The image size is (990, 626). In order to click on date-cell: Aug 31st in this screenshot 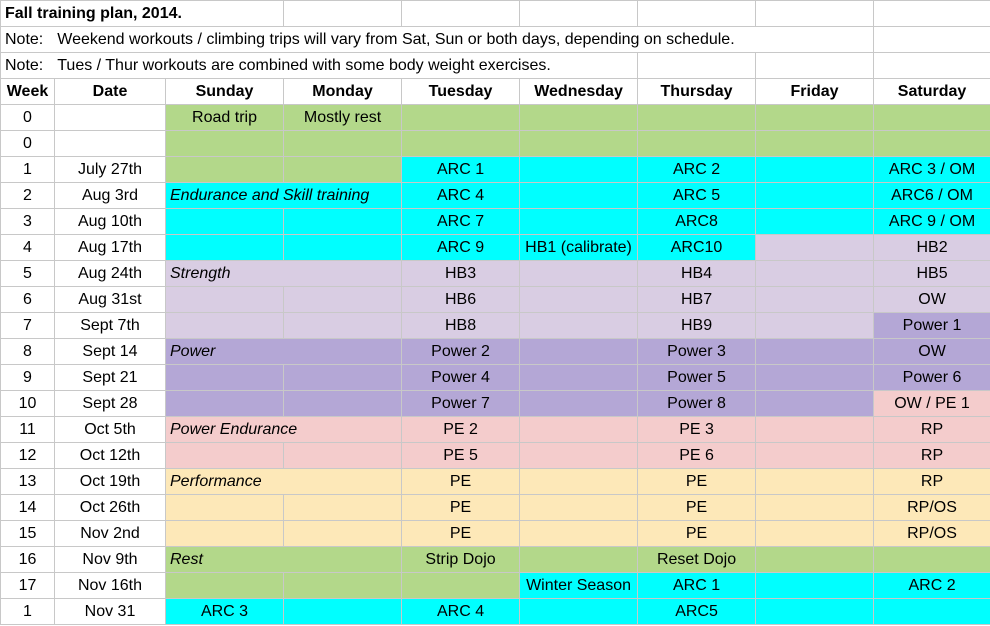, I will do `click(110, 299)`.